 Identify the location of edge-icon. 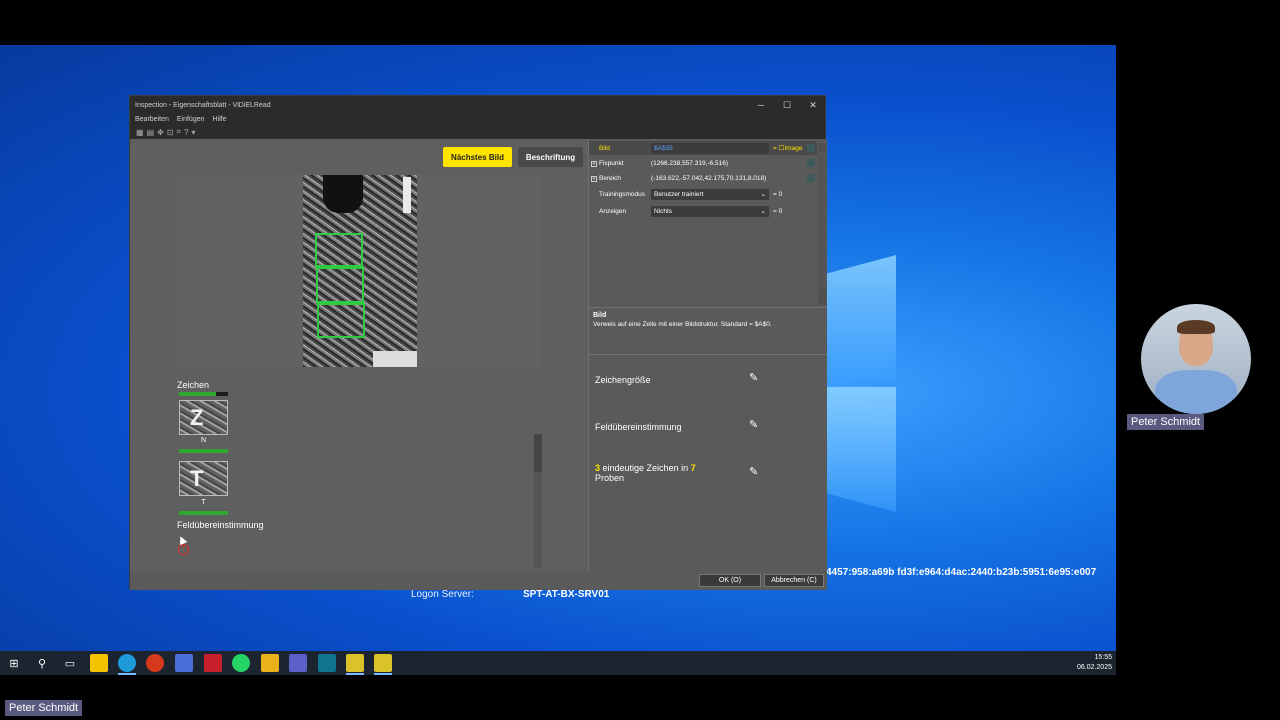
(127, 663).